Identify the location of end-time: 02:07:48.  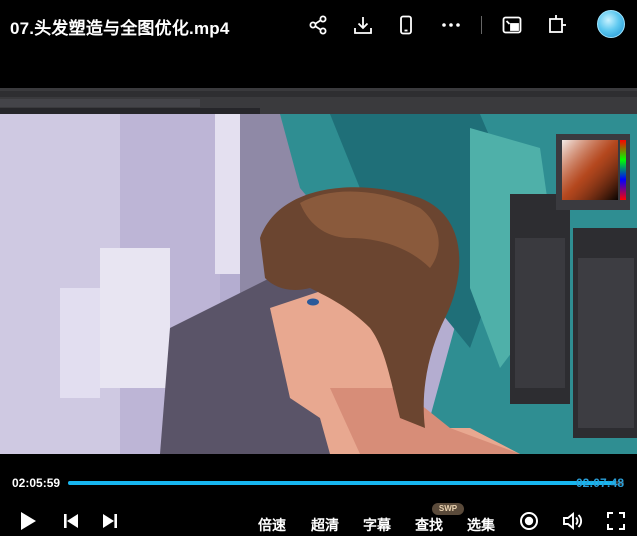
(599, 483).